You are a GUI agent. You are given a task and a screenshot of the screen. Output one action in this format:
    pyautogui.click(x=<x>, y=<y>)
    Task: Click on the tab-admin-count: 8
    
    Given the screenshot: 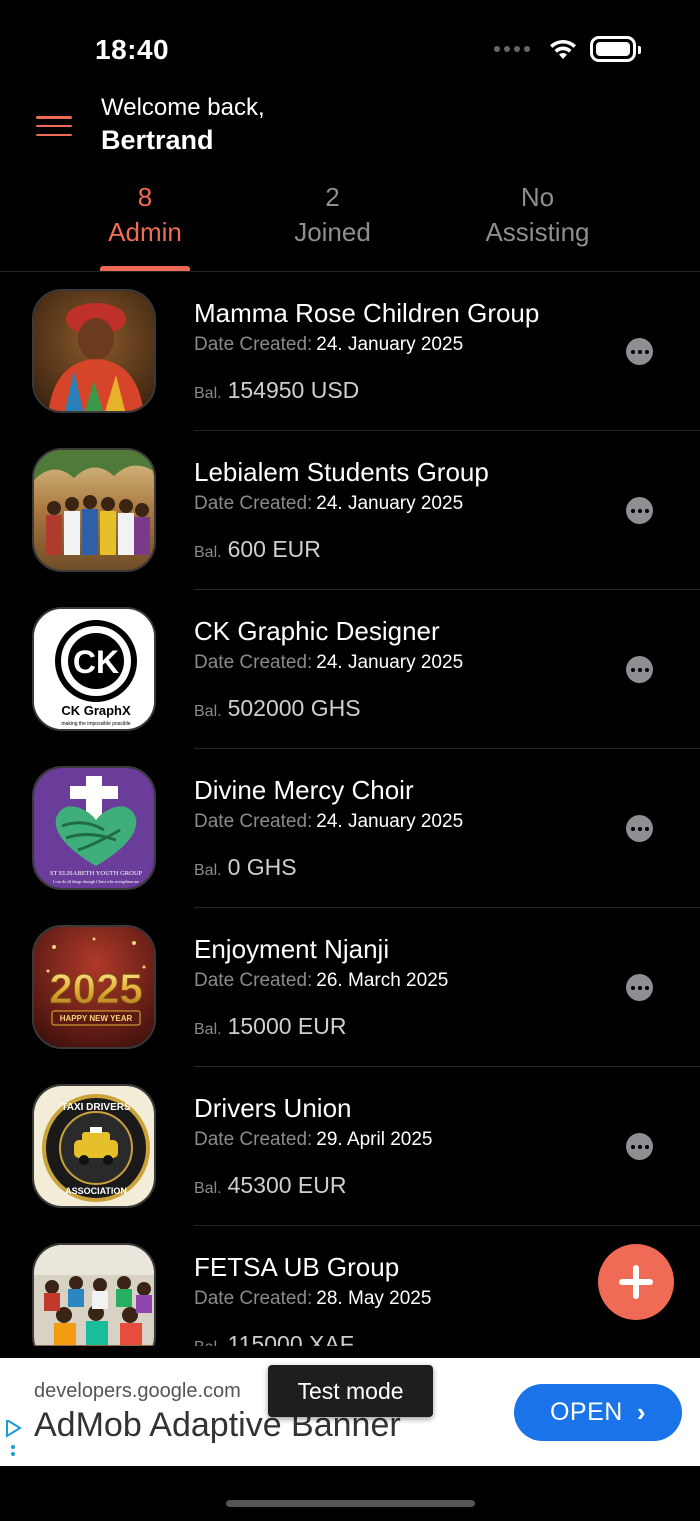 What is the action you would take?
    pyautogui.click(x=145, y=197)
    